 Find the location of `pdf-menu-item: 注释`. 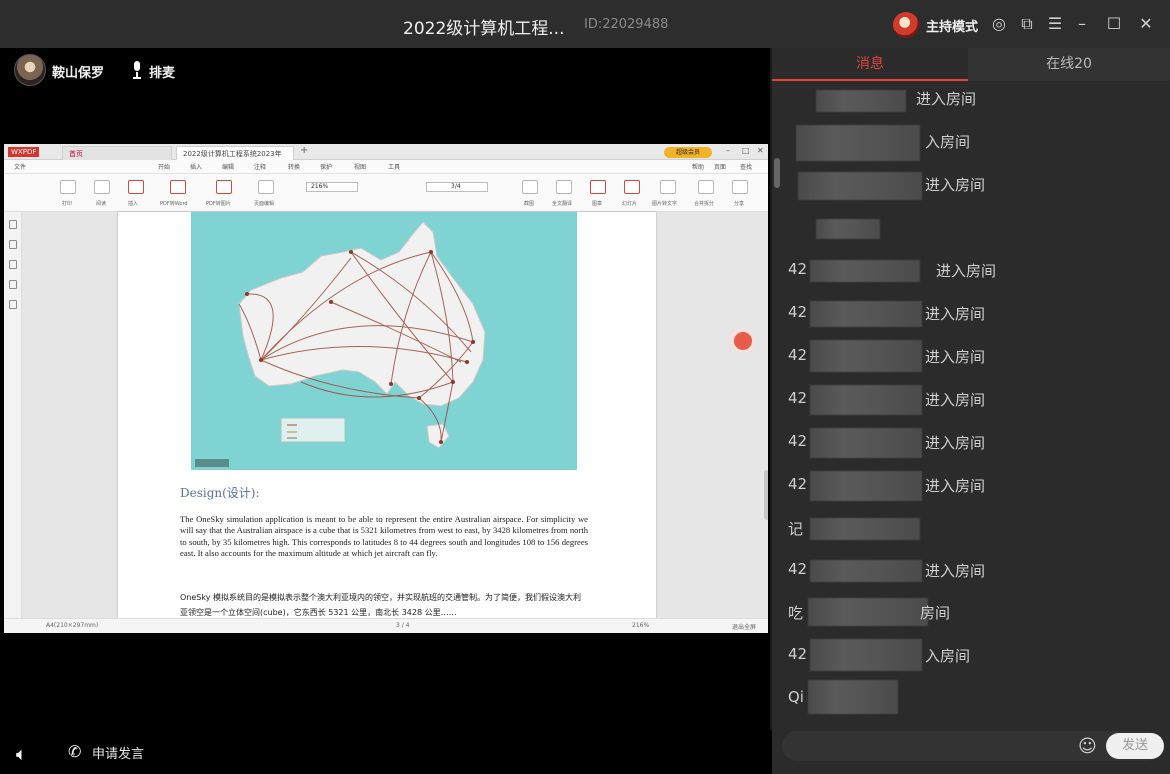

pdf-menu-item: 注释 is located at coordinates (260, 167).